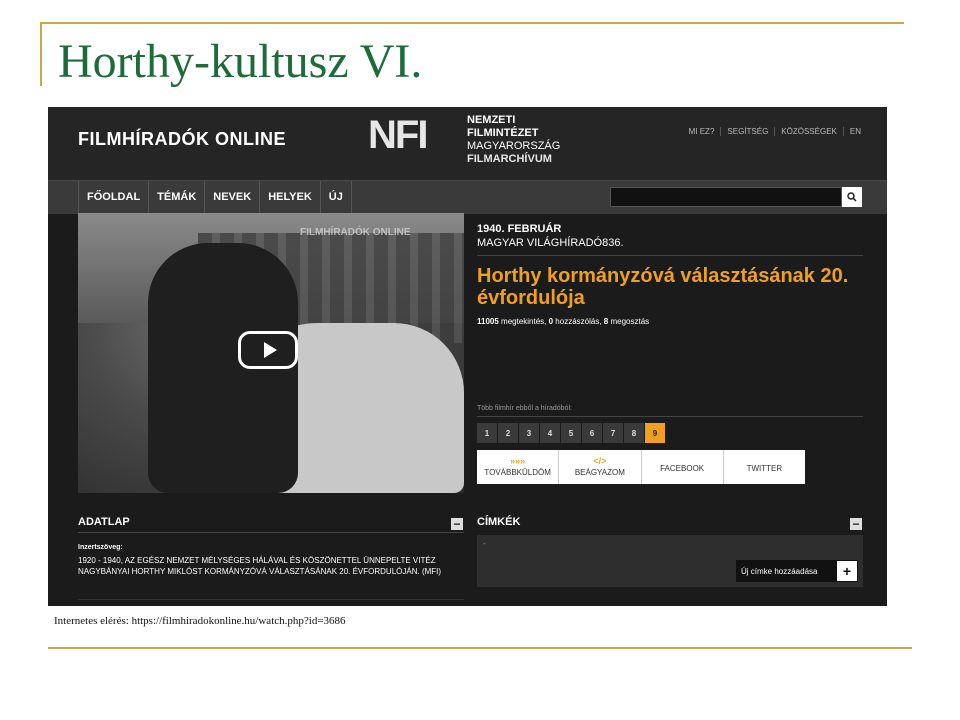 This screenshot has height=720, width=960. What do you see at coordinates (290, 197) in the screenshot?
I see `nav-item-places: HELYEK` at bounding box center [290, 197].